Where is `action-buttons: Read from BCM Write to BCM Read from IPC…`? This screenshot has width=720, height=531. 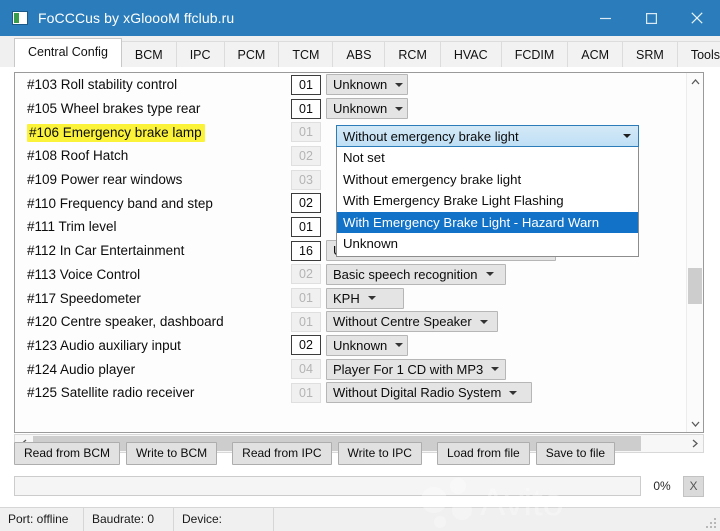 action-buttons: Read from BCM Write to BCM Read from IPC… is located at coordinates (359, 453).